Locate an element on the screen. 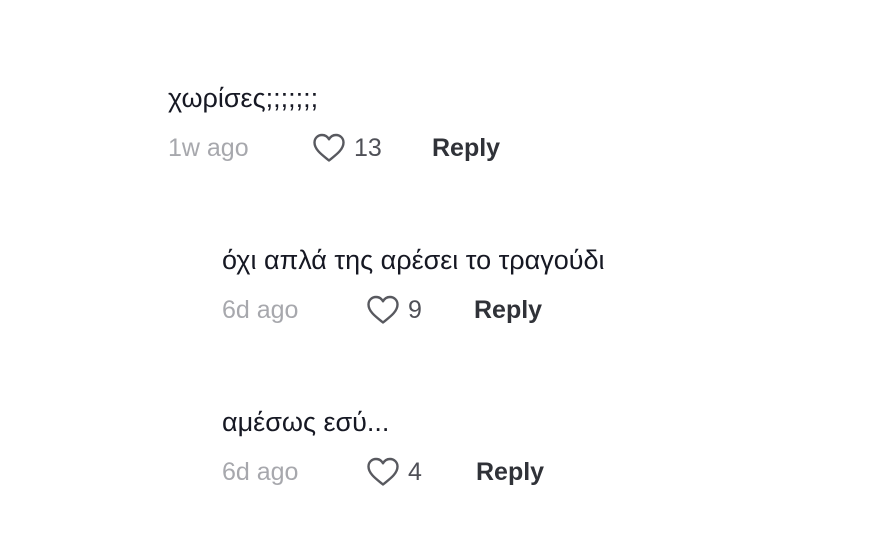 The height and width of the screenshot is (539, 880). like-button: 9 is located at coordinates (394, 310).